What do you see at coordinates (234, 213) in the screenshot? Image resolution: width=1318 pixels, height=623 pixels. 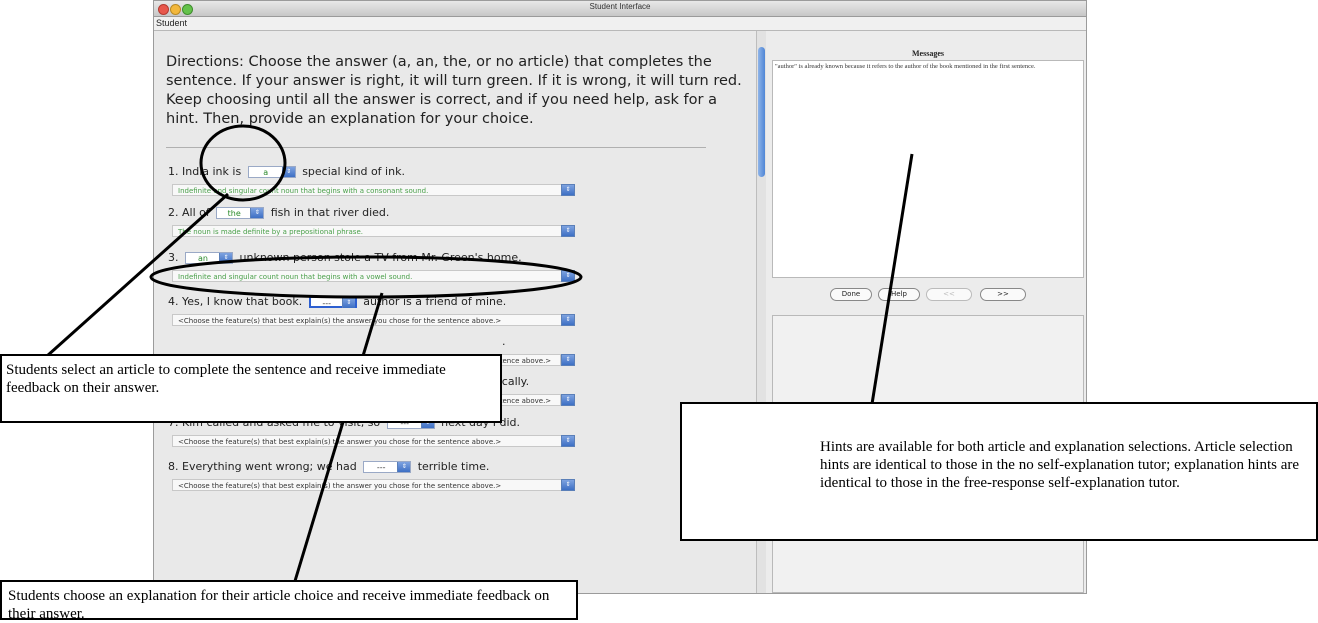 I see `article-select-value: the` at bounding box center [234, 213].